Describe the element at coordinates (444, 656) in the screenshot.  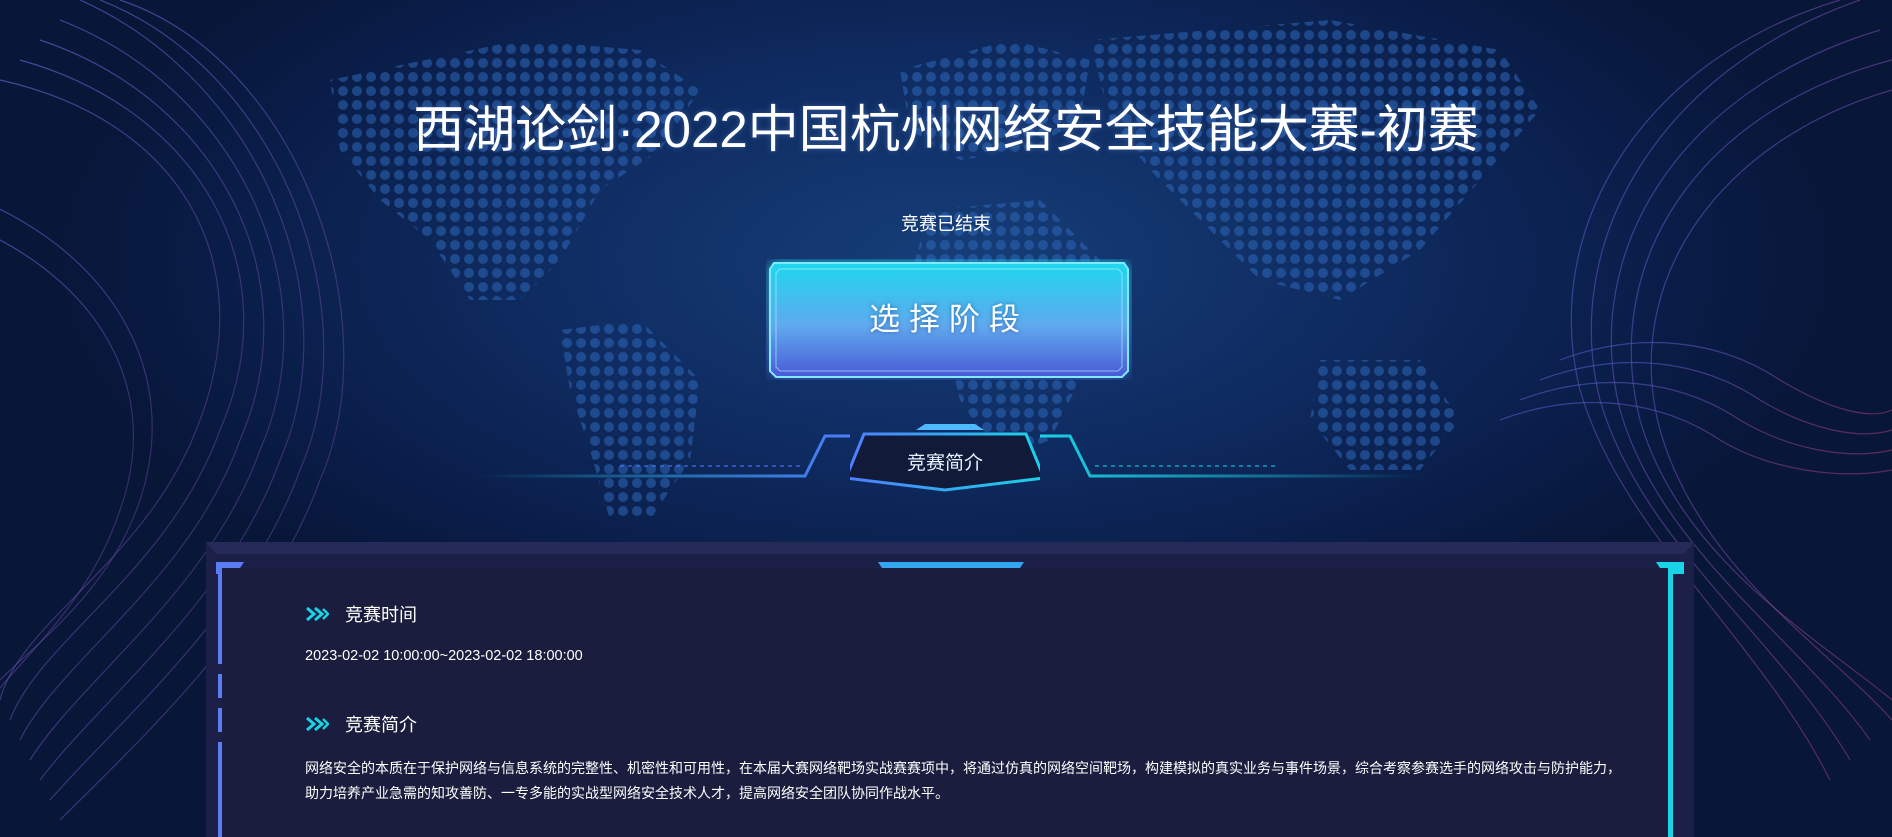
I see `competition-time-value: 2023-02-02 10:00:00~2023-02-02 18:00:00` at that location.